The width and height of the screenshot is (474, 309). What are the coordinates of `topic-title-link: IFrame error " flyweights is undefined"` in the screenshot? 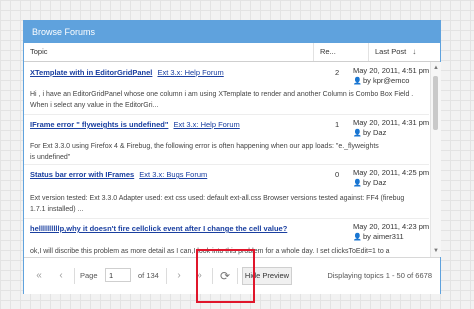 It's located at (99, 124).